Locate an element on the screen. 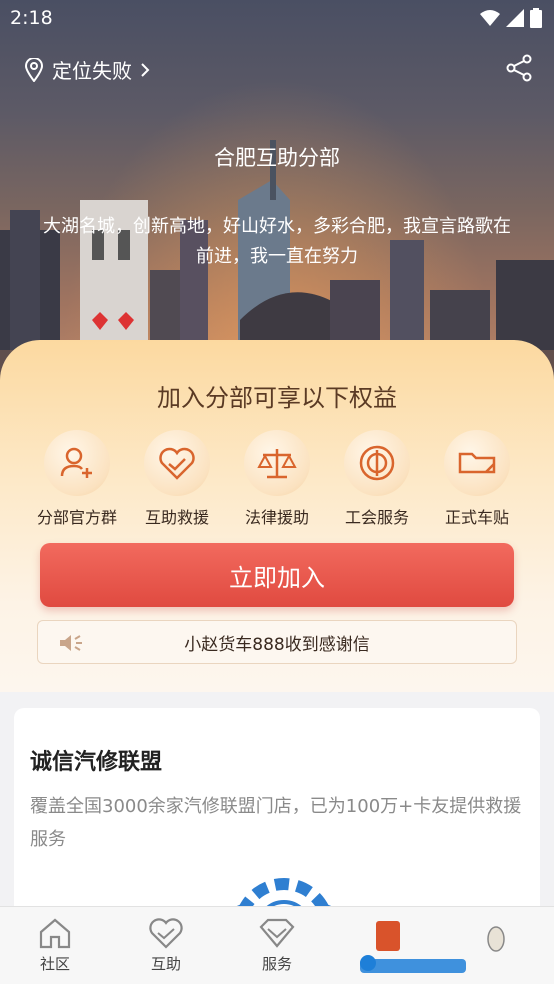 The image size is (554, 984). status-time: 2:18 is located at coordinates (31, 18).